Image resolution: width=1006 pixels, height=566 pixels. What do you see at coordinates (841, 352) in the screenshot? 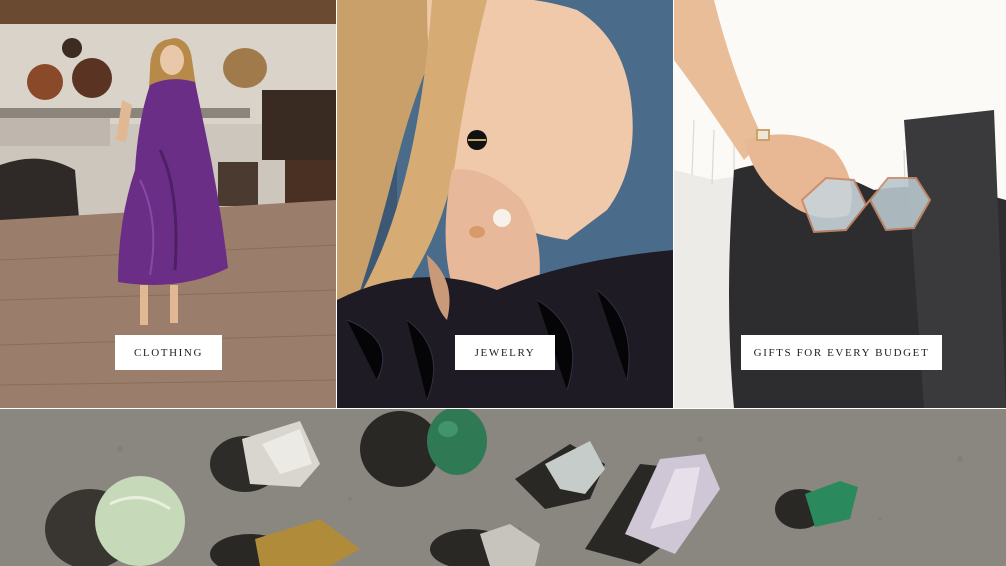
I see `gifts-category-button: GIFTS FOR EVERY BUDGET` at bounding box center [841, 352].